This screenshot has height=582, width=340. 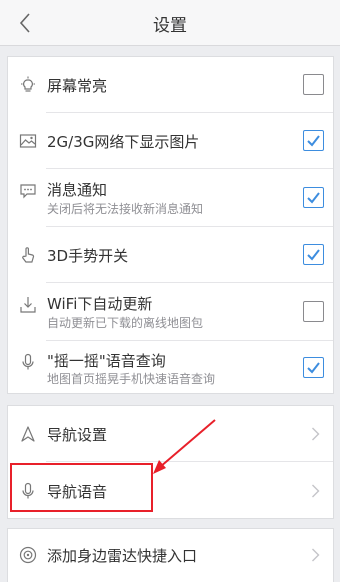 I want to click on download-icon, so click(x=28, y=304).